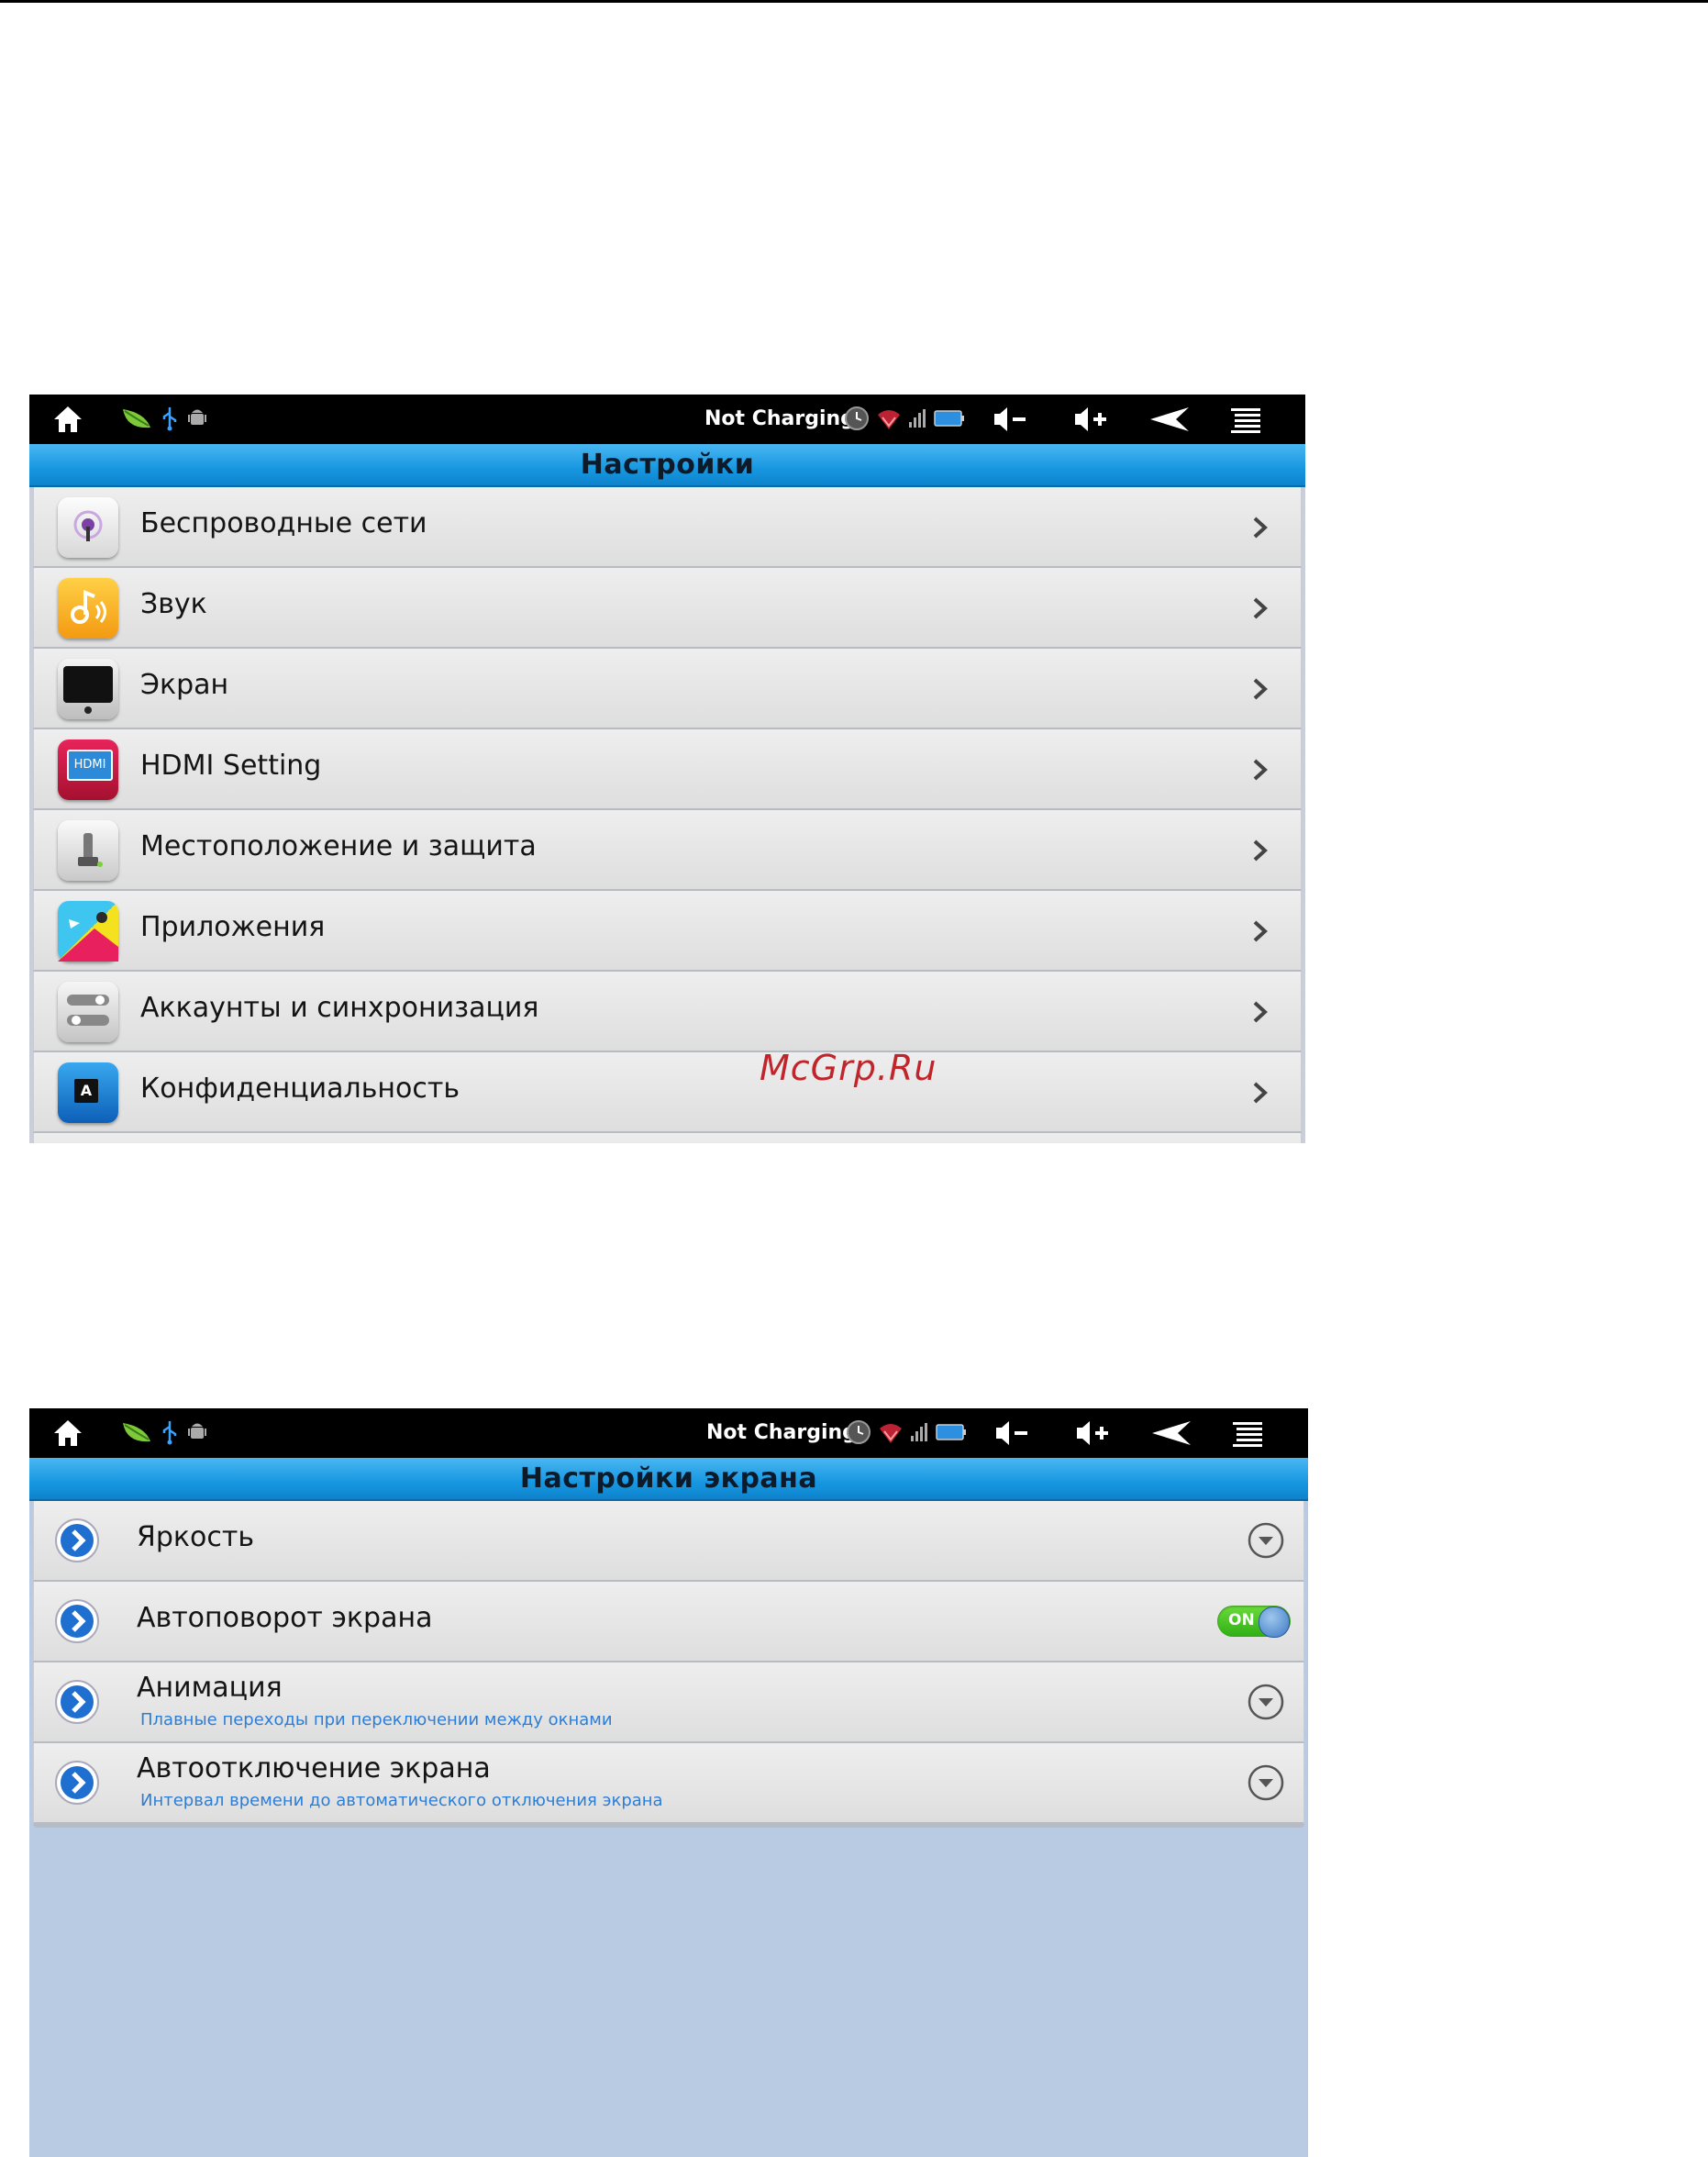 This screenshot has height=2157, width=1708. Describe the element at coordinates (285, 1618) in the screenshot. I see `display-item-label: Автоповорот экрана` at that location.